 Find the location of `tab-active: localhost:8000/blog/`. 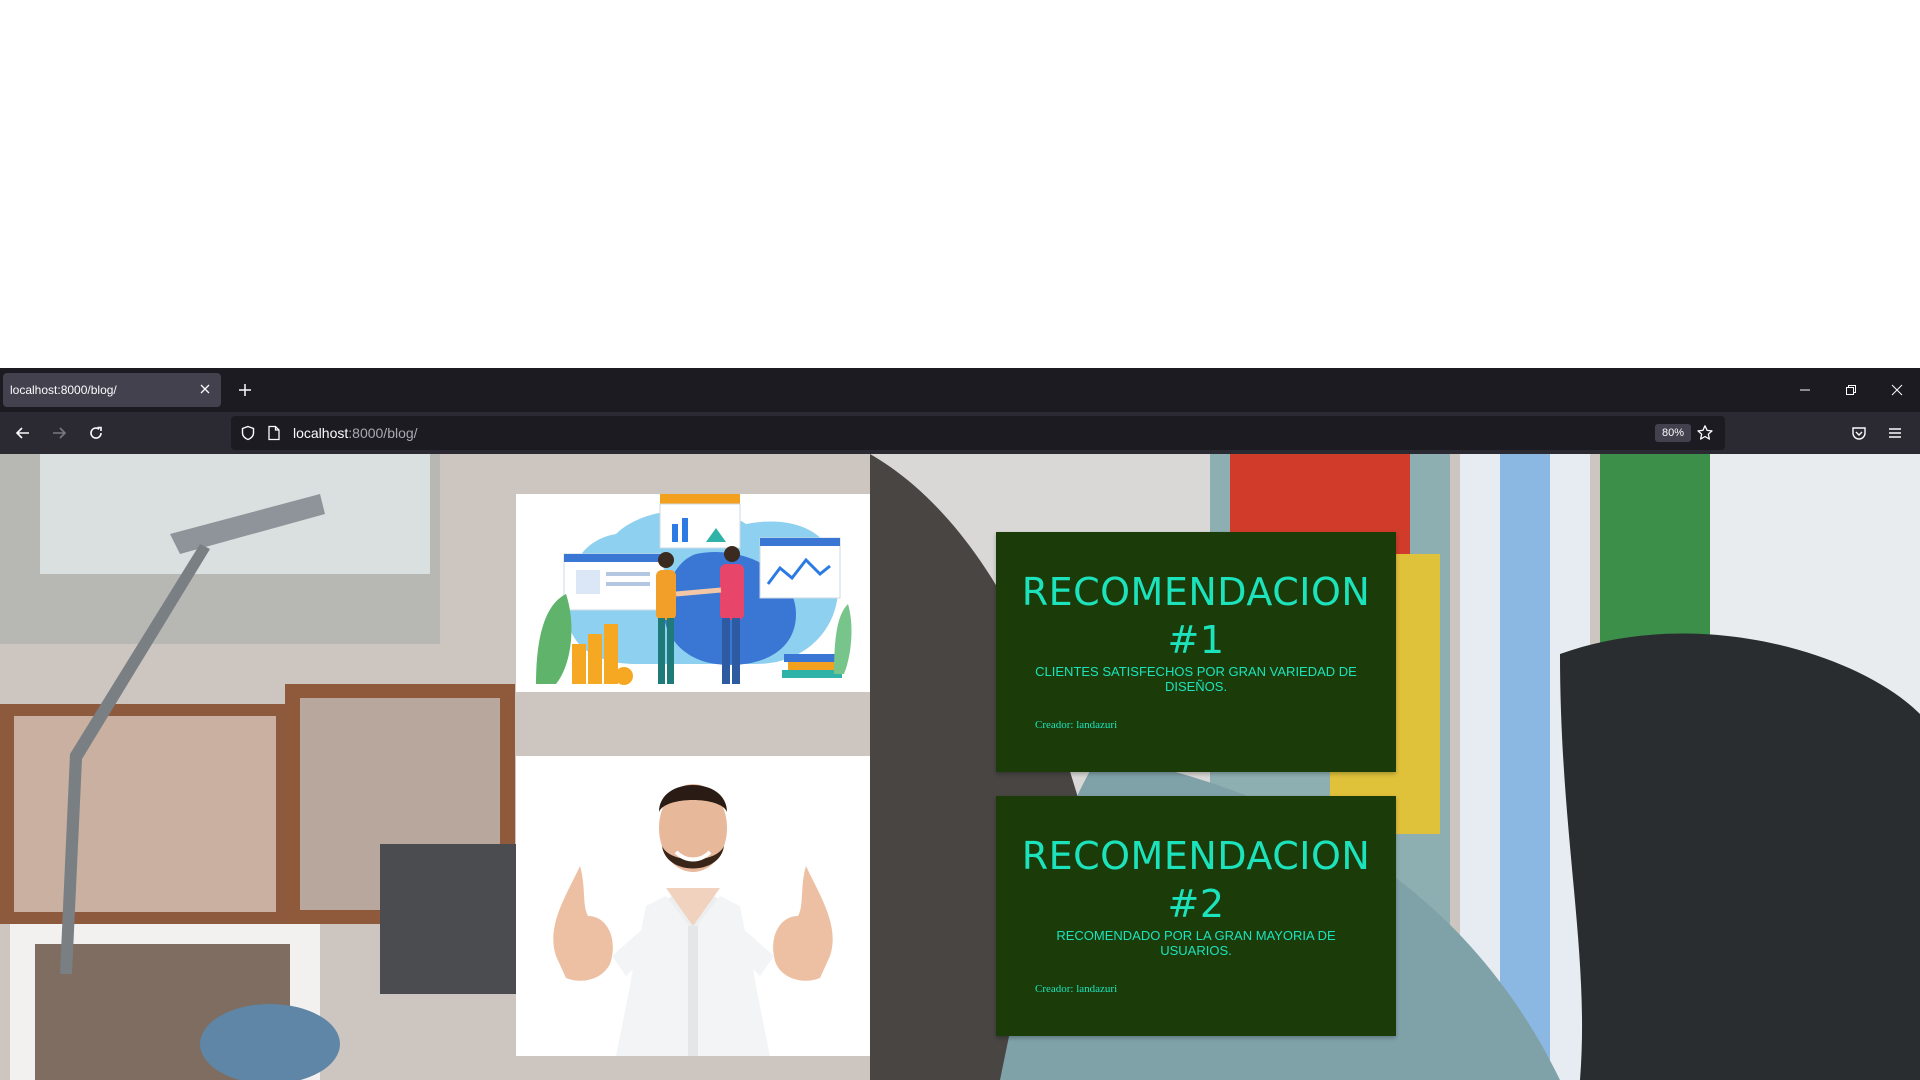

tab-active: localhost:8000/blog/ is located at coordinates (112, 390).